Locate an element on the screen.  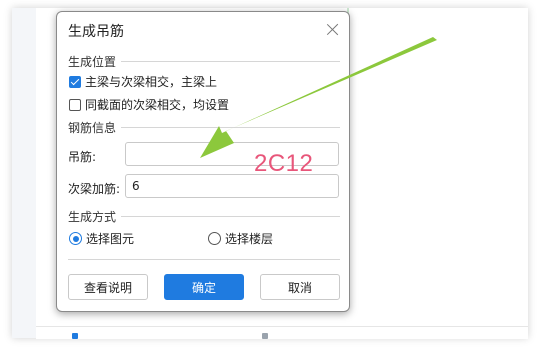
ok-button: 确定 is located at coordinates (204, 287).